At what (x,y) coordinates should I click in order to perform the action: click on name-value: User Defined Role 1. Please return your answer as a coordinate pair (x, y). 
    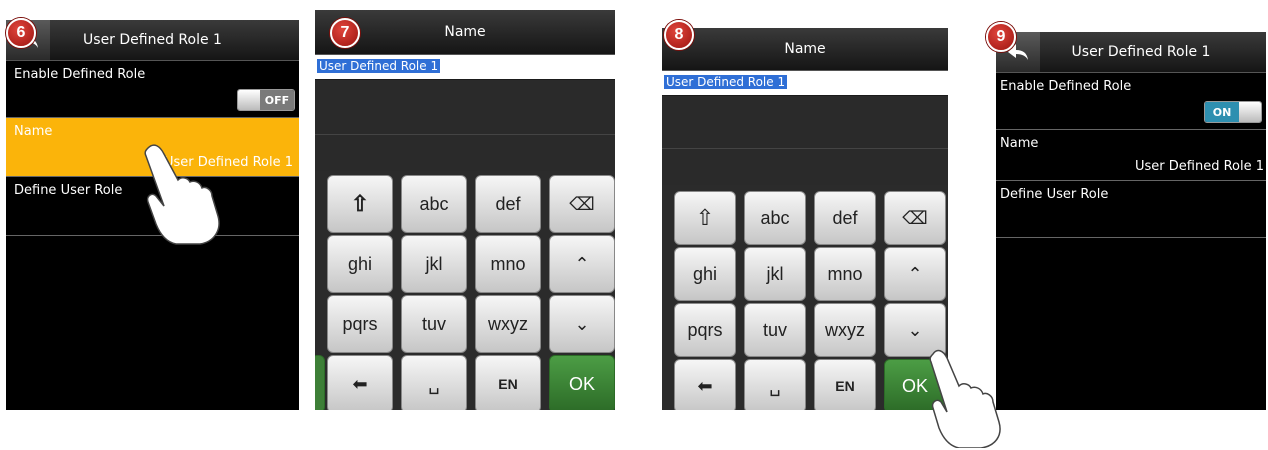
    Looking at the image, I should click on (1199, 166).